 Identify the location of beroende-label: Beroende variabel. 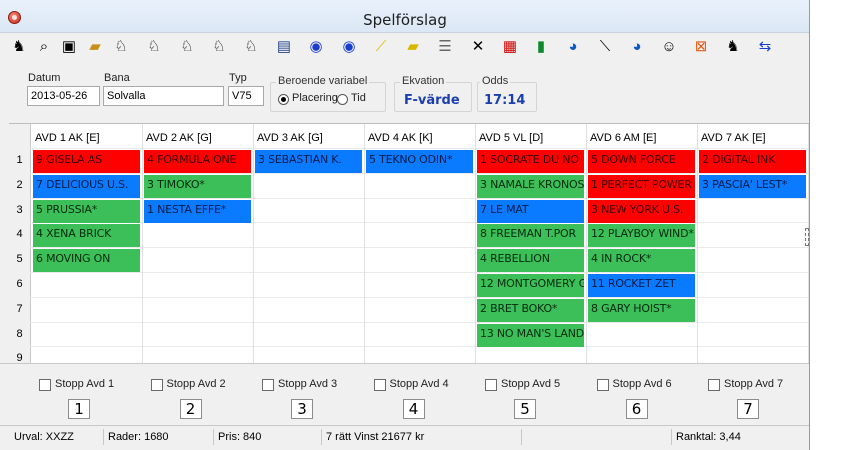
(323, 81).